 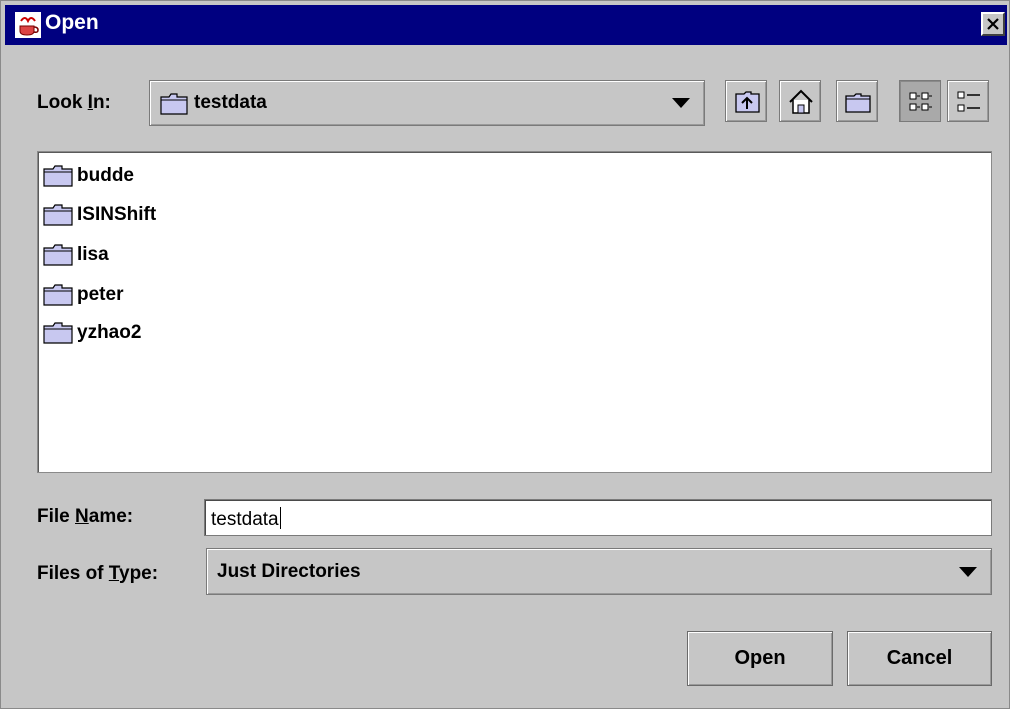 I want to click on text-caret, so click(x=280, y=518).